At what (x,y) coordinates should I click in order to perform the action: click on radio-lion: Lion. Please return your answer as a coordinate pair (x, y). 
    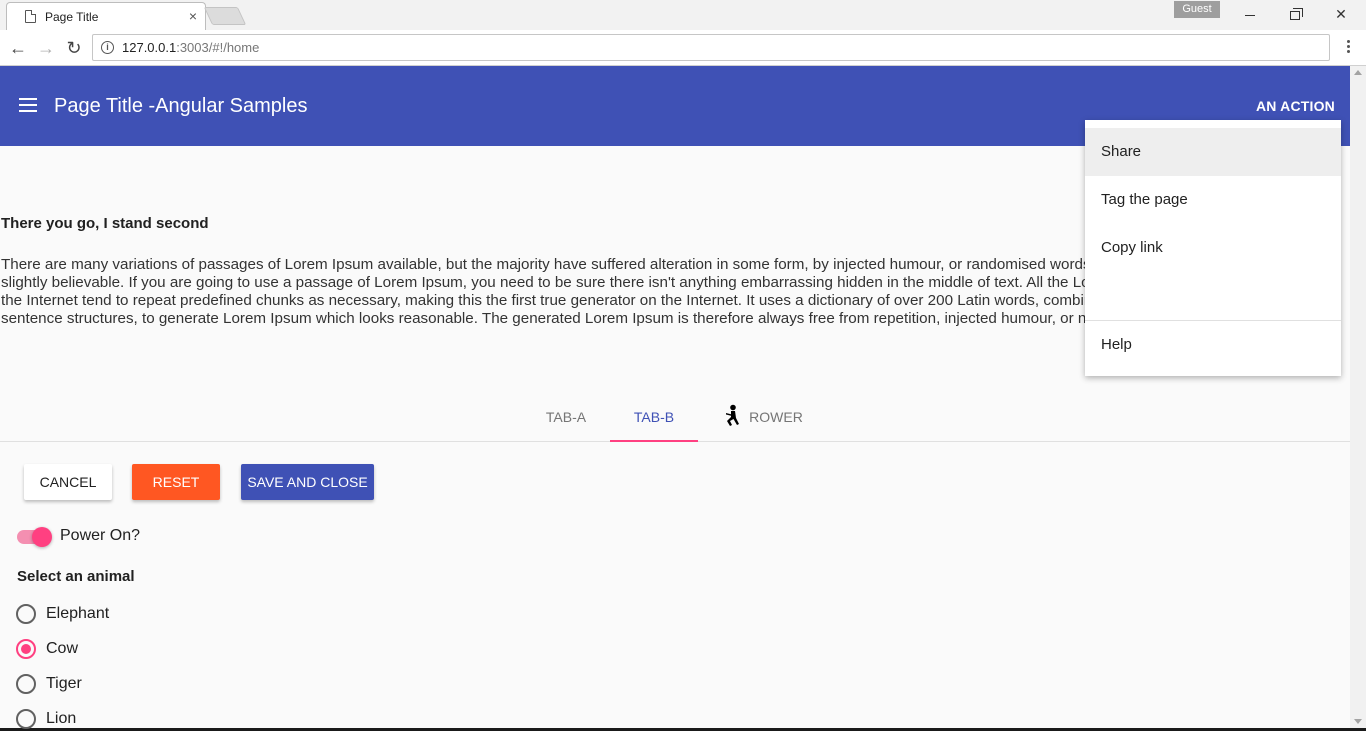
    Looking at the image, I should click on (116, 719).